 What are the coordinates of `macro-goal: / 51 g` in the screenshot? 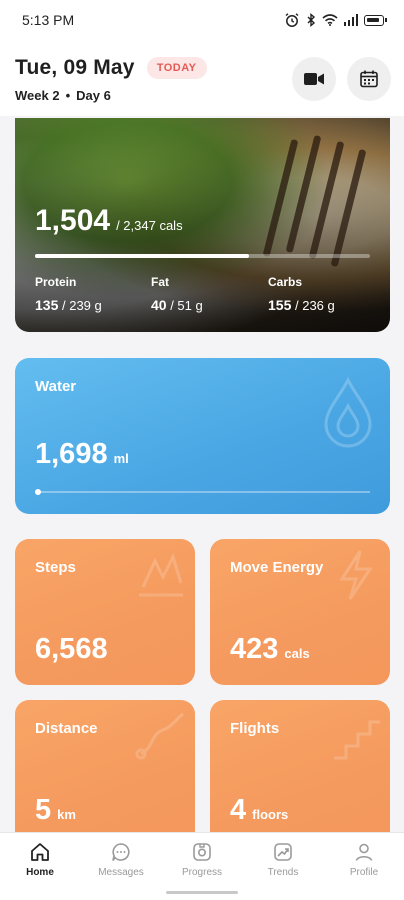 It's located at (186, 305).